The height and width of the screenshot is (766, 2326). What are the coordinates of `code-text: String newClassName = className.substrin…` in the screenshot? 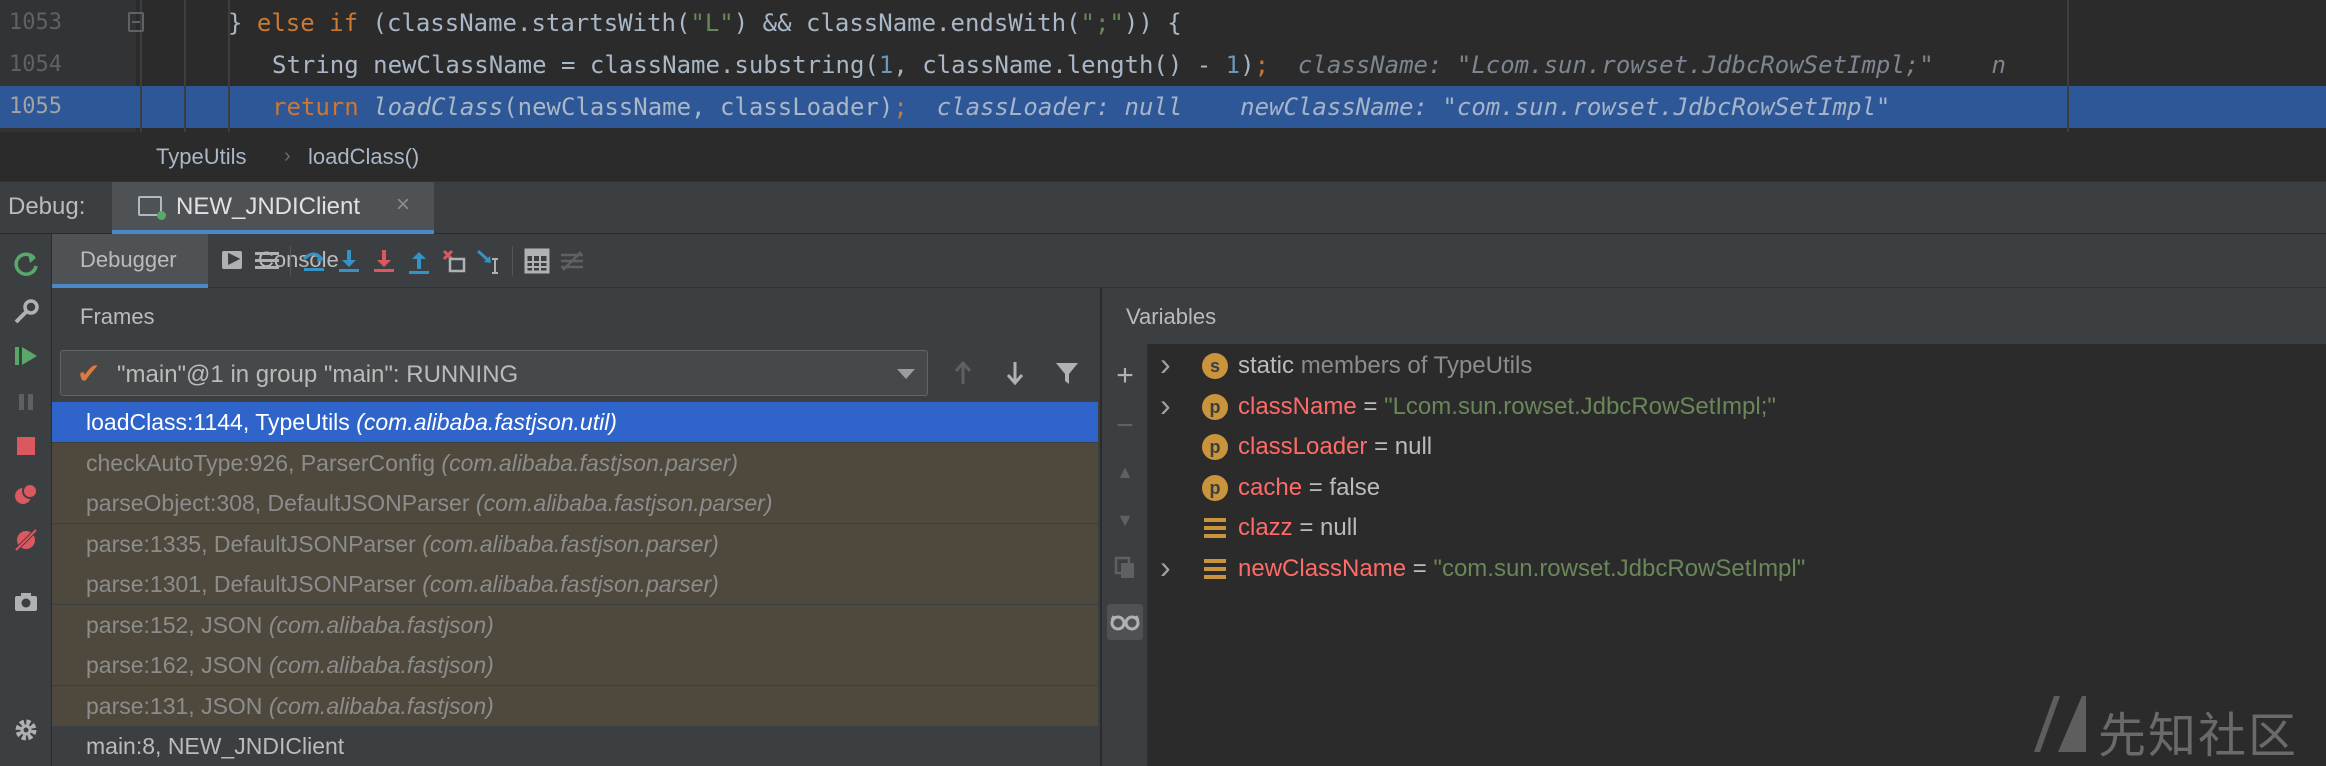 It's located at (1139, 65).